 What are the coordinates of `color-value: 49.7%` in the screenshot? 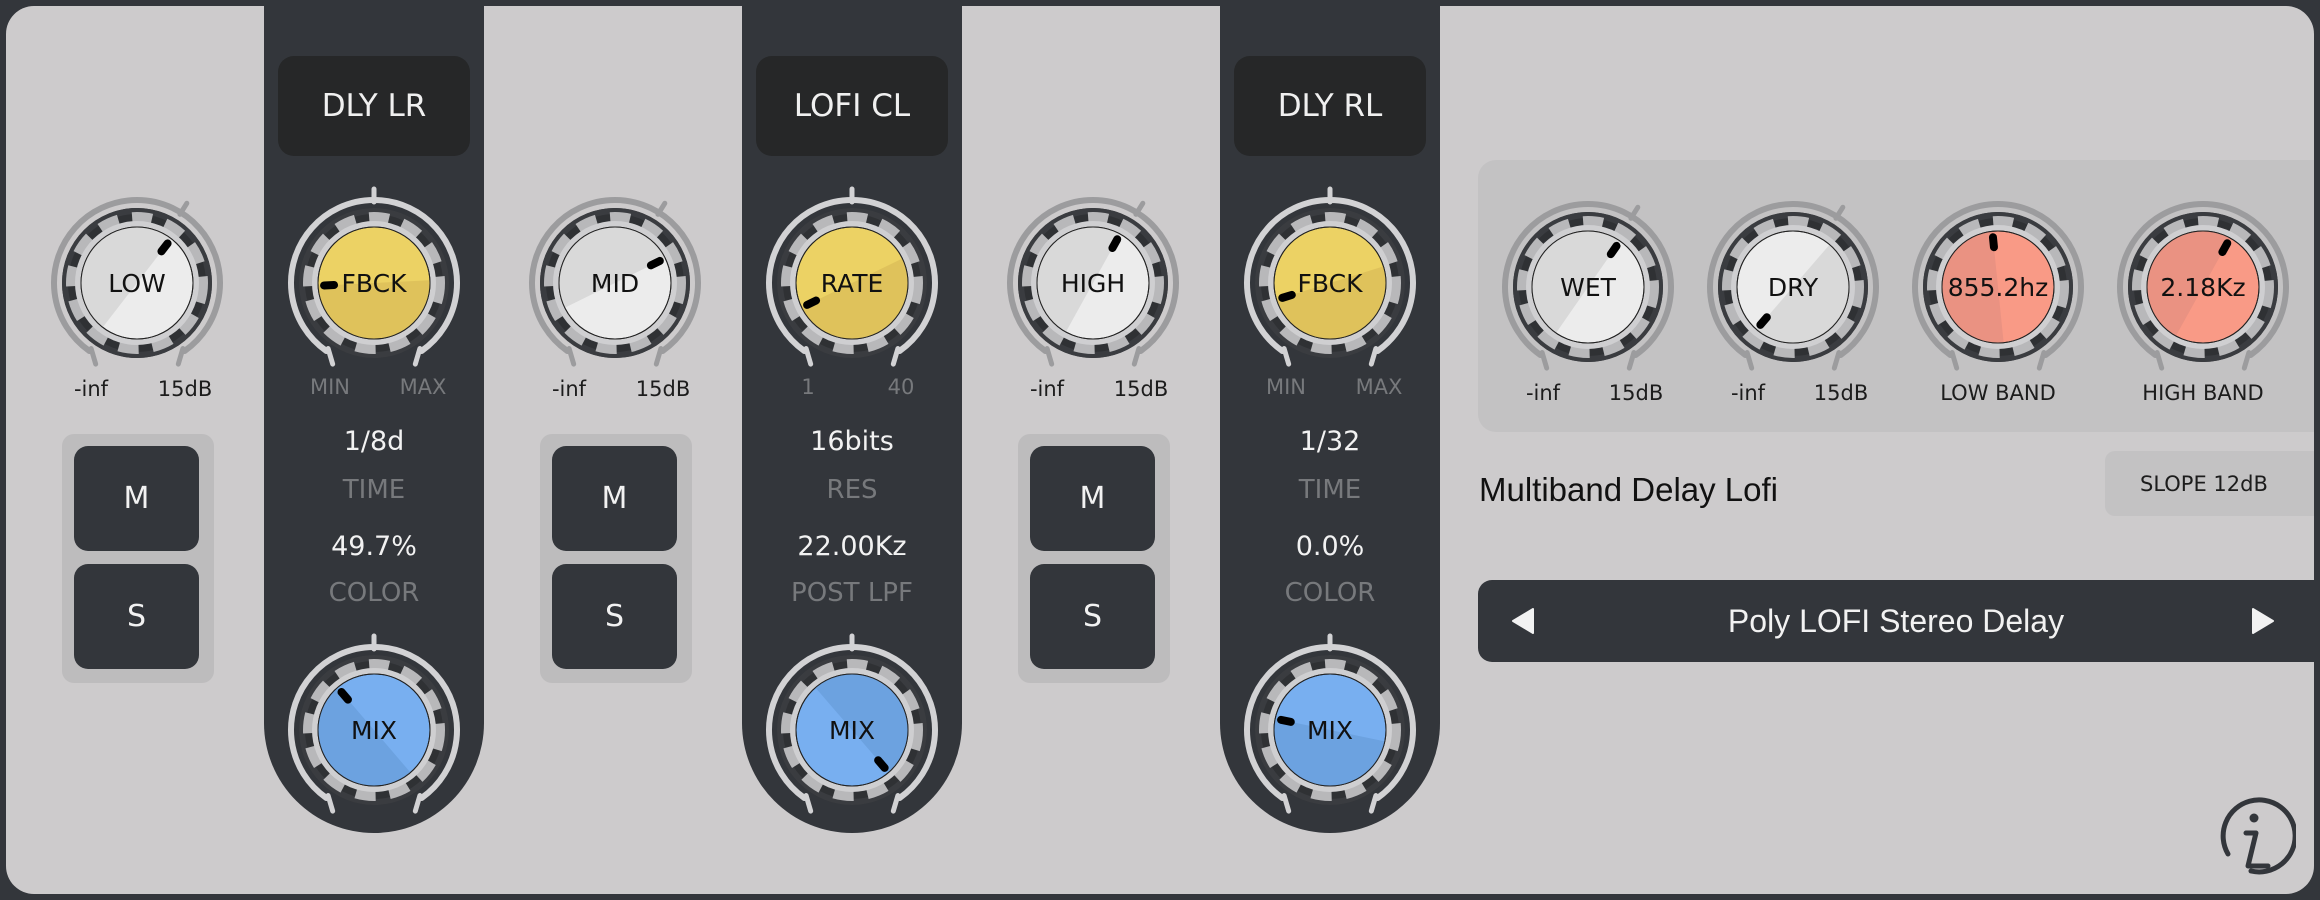 It's located at (374, 546).